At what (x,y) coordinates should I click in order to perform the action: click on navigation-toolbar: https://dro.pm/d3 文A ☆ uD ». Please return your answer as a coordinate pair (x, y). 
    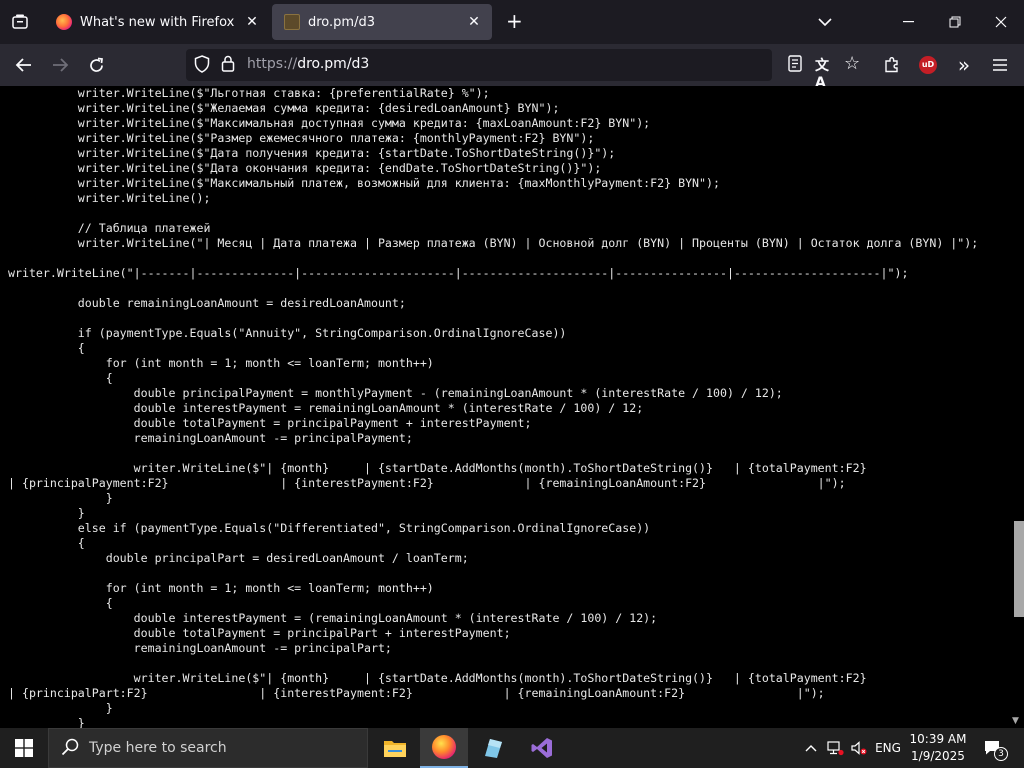
    Looking at the image, I should click on (512, 67).